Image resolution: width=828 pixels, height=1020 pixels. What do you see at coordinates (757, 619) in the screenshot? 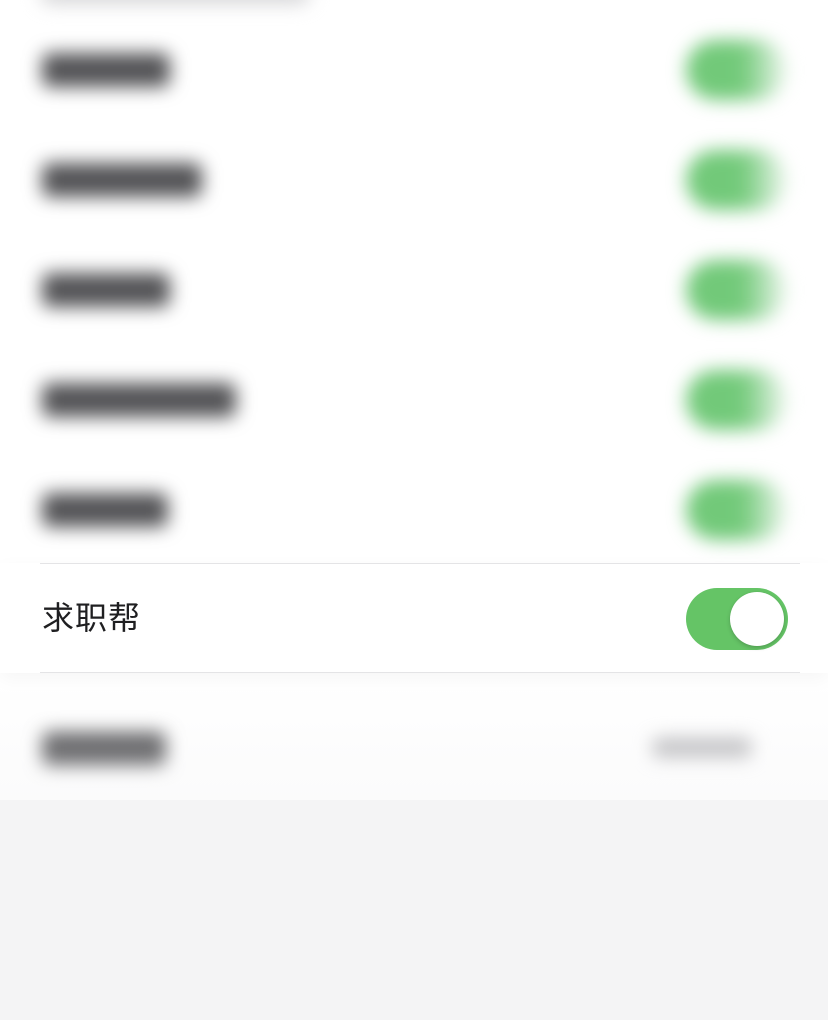
I see `toggle-knob` at bounding box center [757, 619].